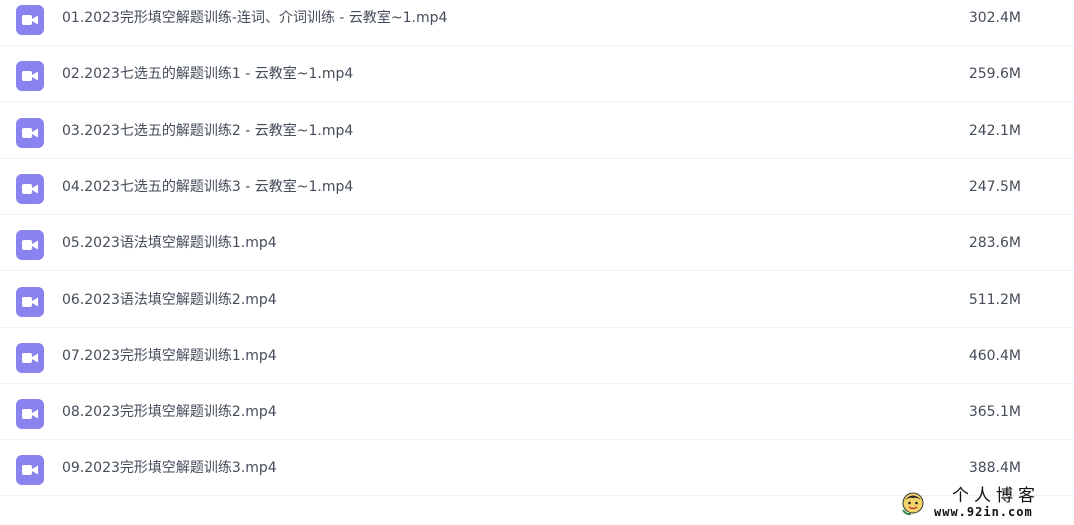 Image resolution: width=1074 pixels, height=525 pixels. Describe the element at coordinates (169, 468) in the screenshot. I see `file-name: 09.2023完形填空解题训练3.mp4` at that location.